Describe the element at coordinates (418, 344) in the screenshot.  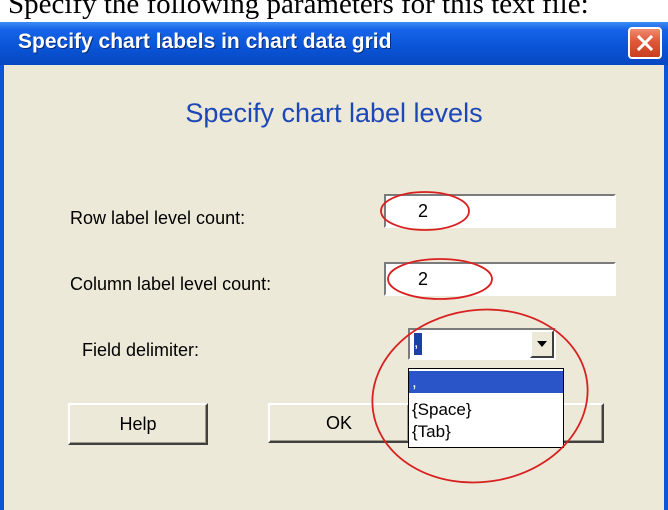
I see `field-delimiter-value: ,` at that location.